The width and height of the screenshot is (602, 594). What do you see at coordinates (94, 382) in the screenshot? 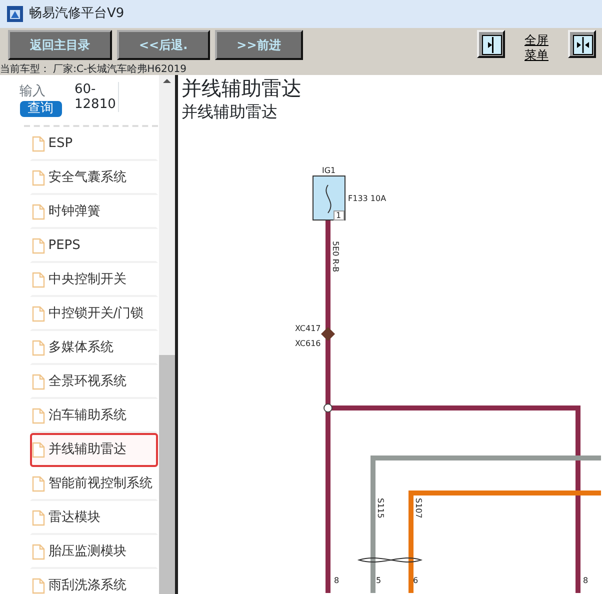
I see `sidebar-item: 全景环视系统` at bounding box center [94, 382].